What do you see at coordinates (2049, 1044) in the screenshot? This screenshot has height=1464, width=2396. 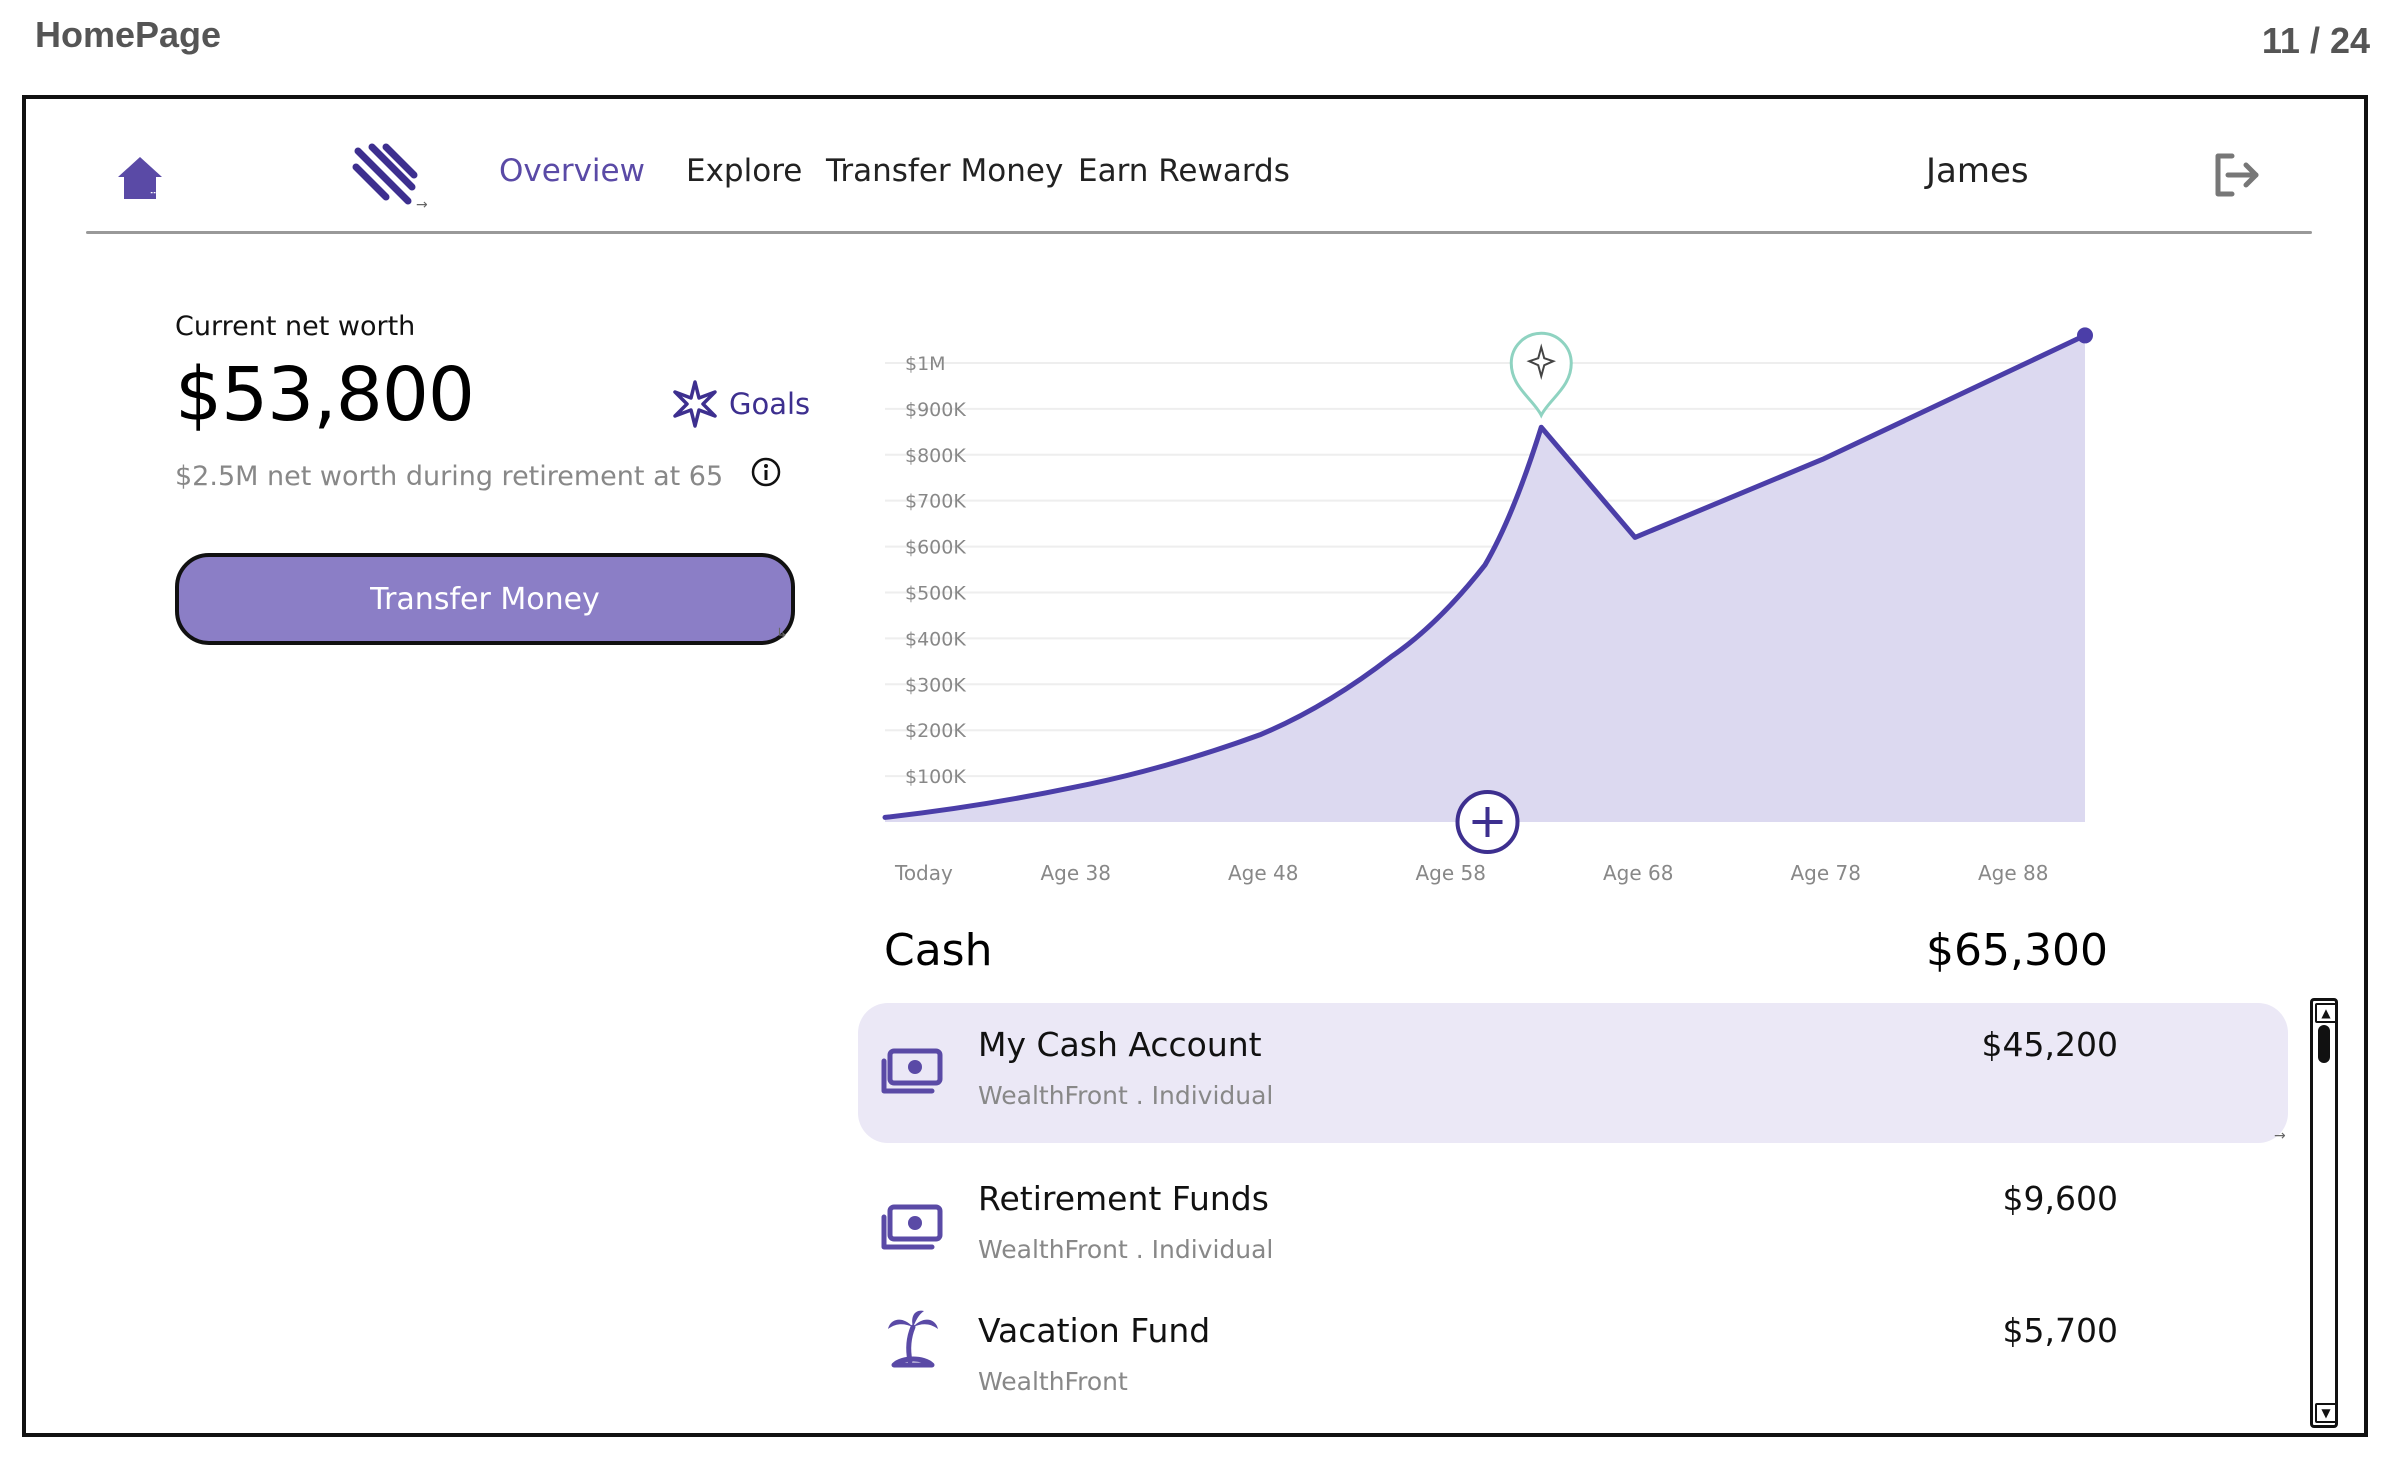 I see `account-amount: $45,200` at bounding box center [2049, 1044].